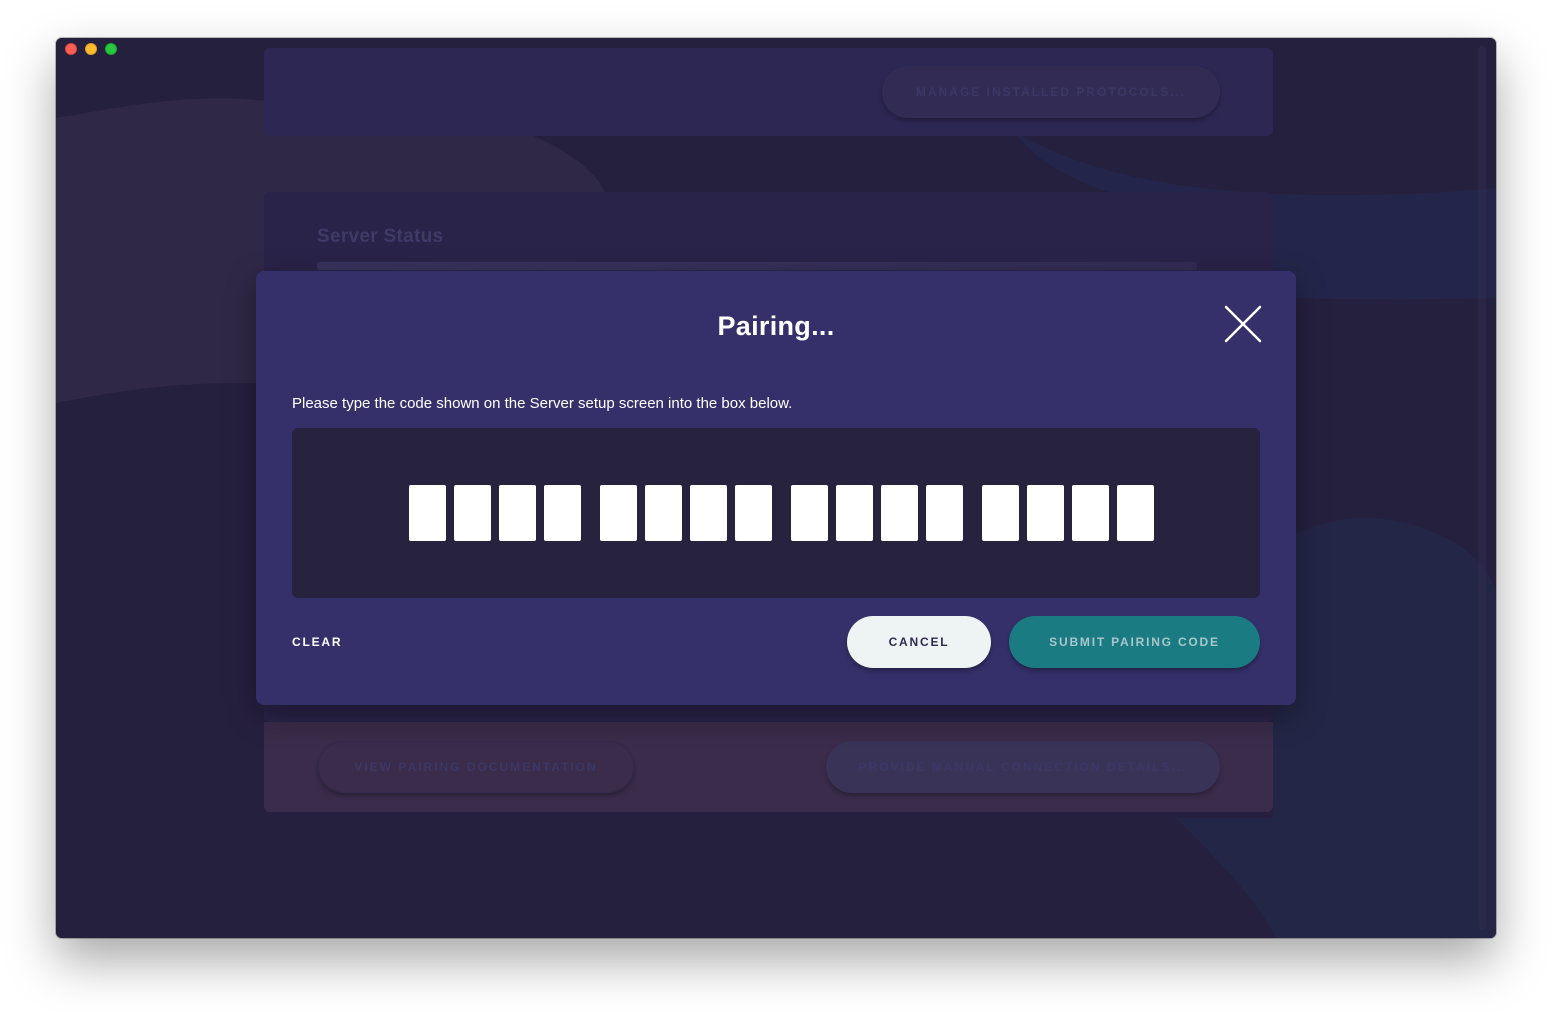  I want to click on clear-button: CLEAR, so click(317, 642).